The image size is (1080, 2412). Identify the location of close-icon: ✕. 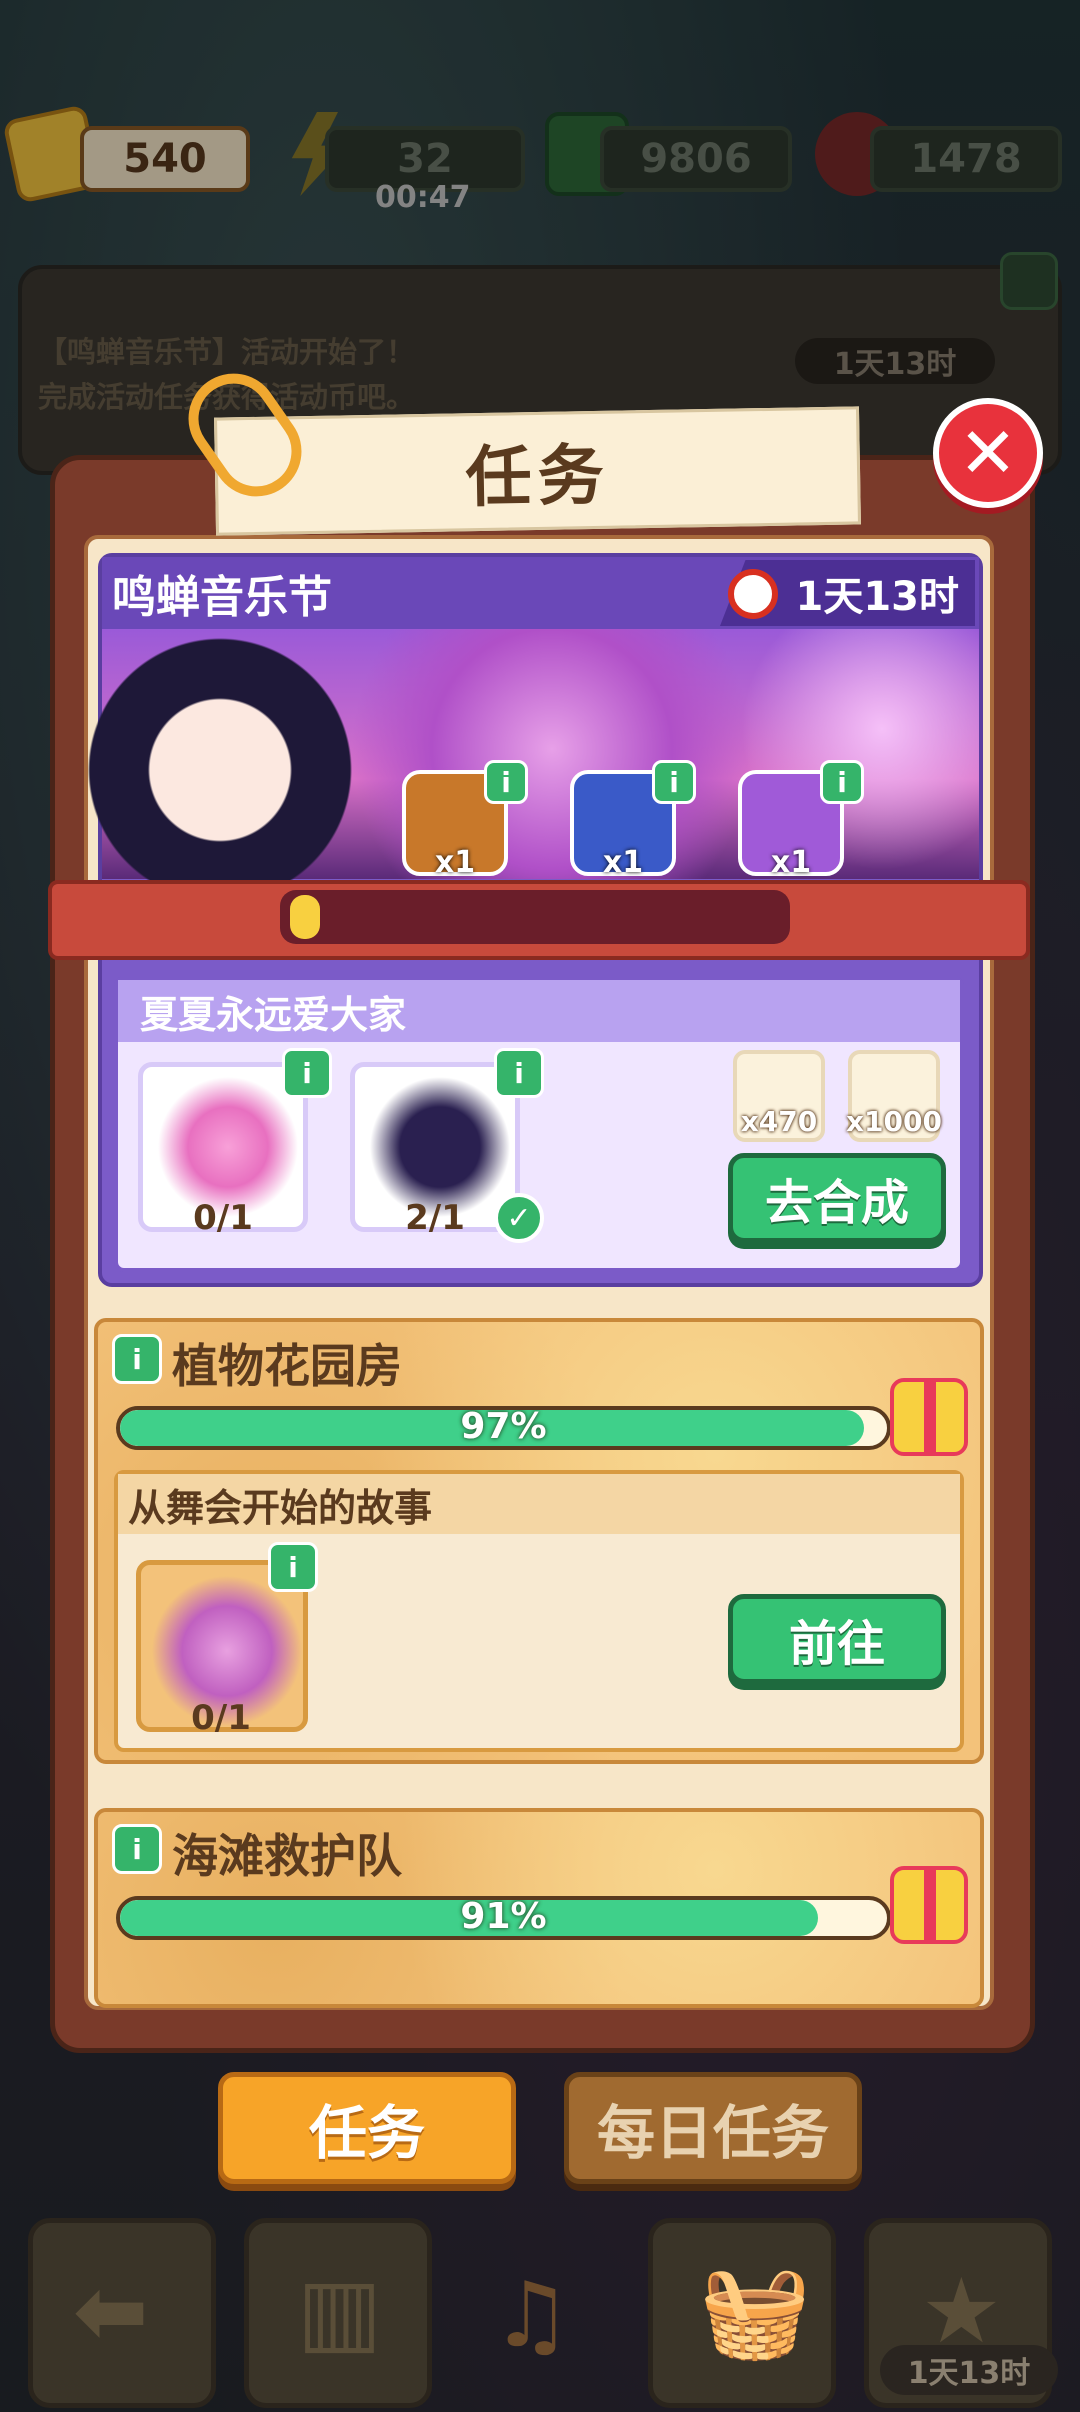
(988, 453).